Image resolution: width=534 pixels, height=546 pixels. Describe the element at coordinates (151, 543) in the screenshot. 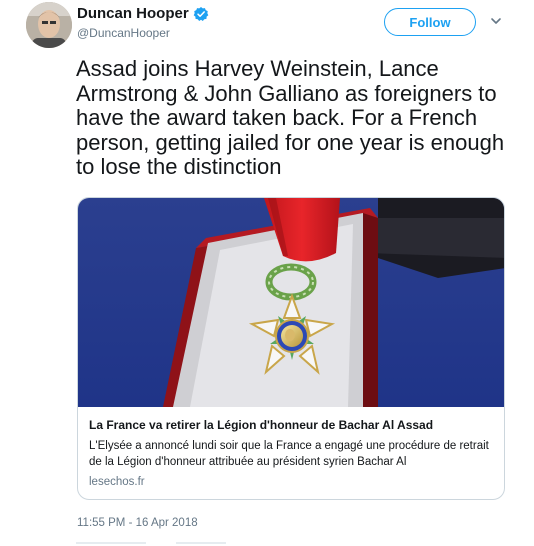

I see `action-bar-divider` at that location.